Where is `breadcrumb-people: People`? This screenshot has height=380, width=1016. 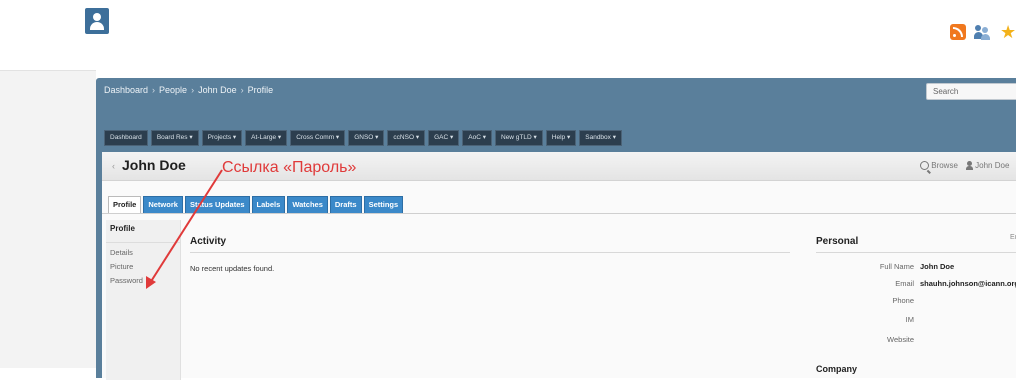
breadcrumb-people: People is located at coordinates (173, 90).